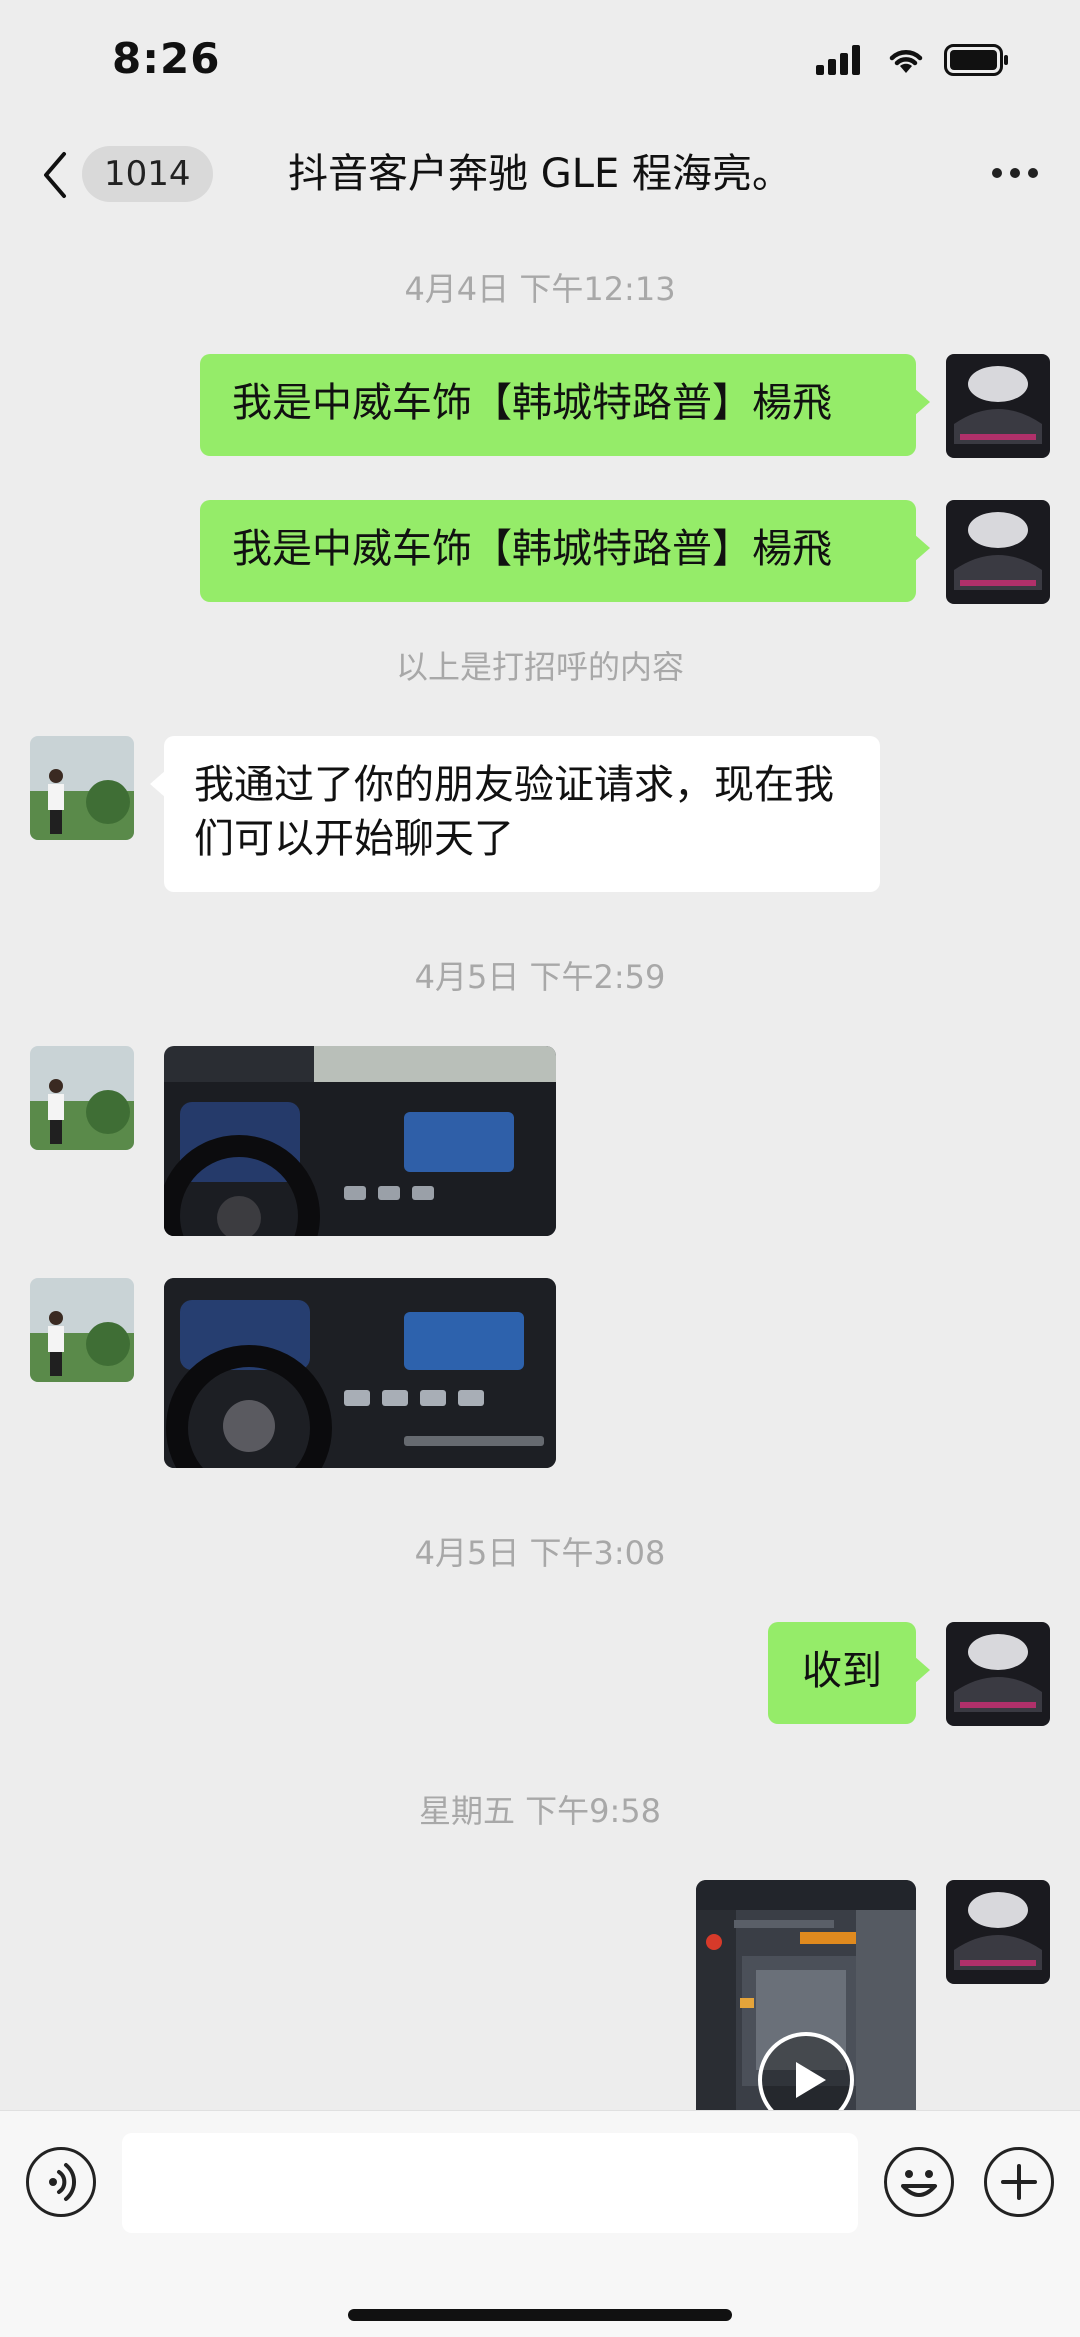 The image size is (1080, 2337). Describe the element at coordinates (540, 289) in the screenshot. I see `timestamp: 4月4日 下午12:13` at that location.